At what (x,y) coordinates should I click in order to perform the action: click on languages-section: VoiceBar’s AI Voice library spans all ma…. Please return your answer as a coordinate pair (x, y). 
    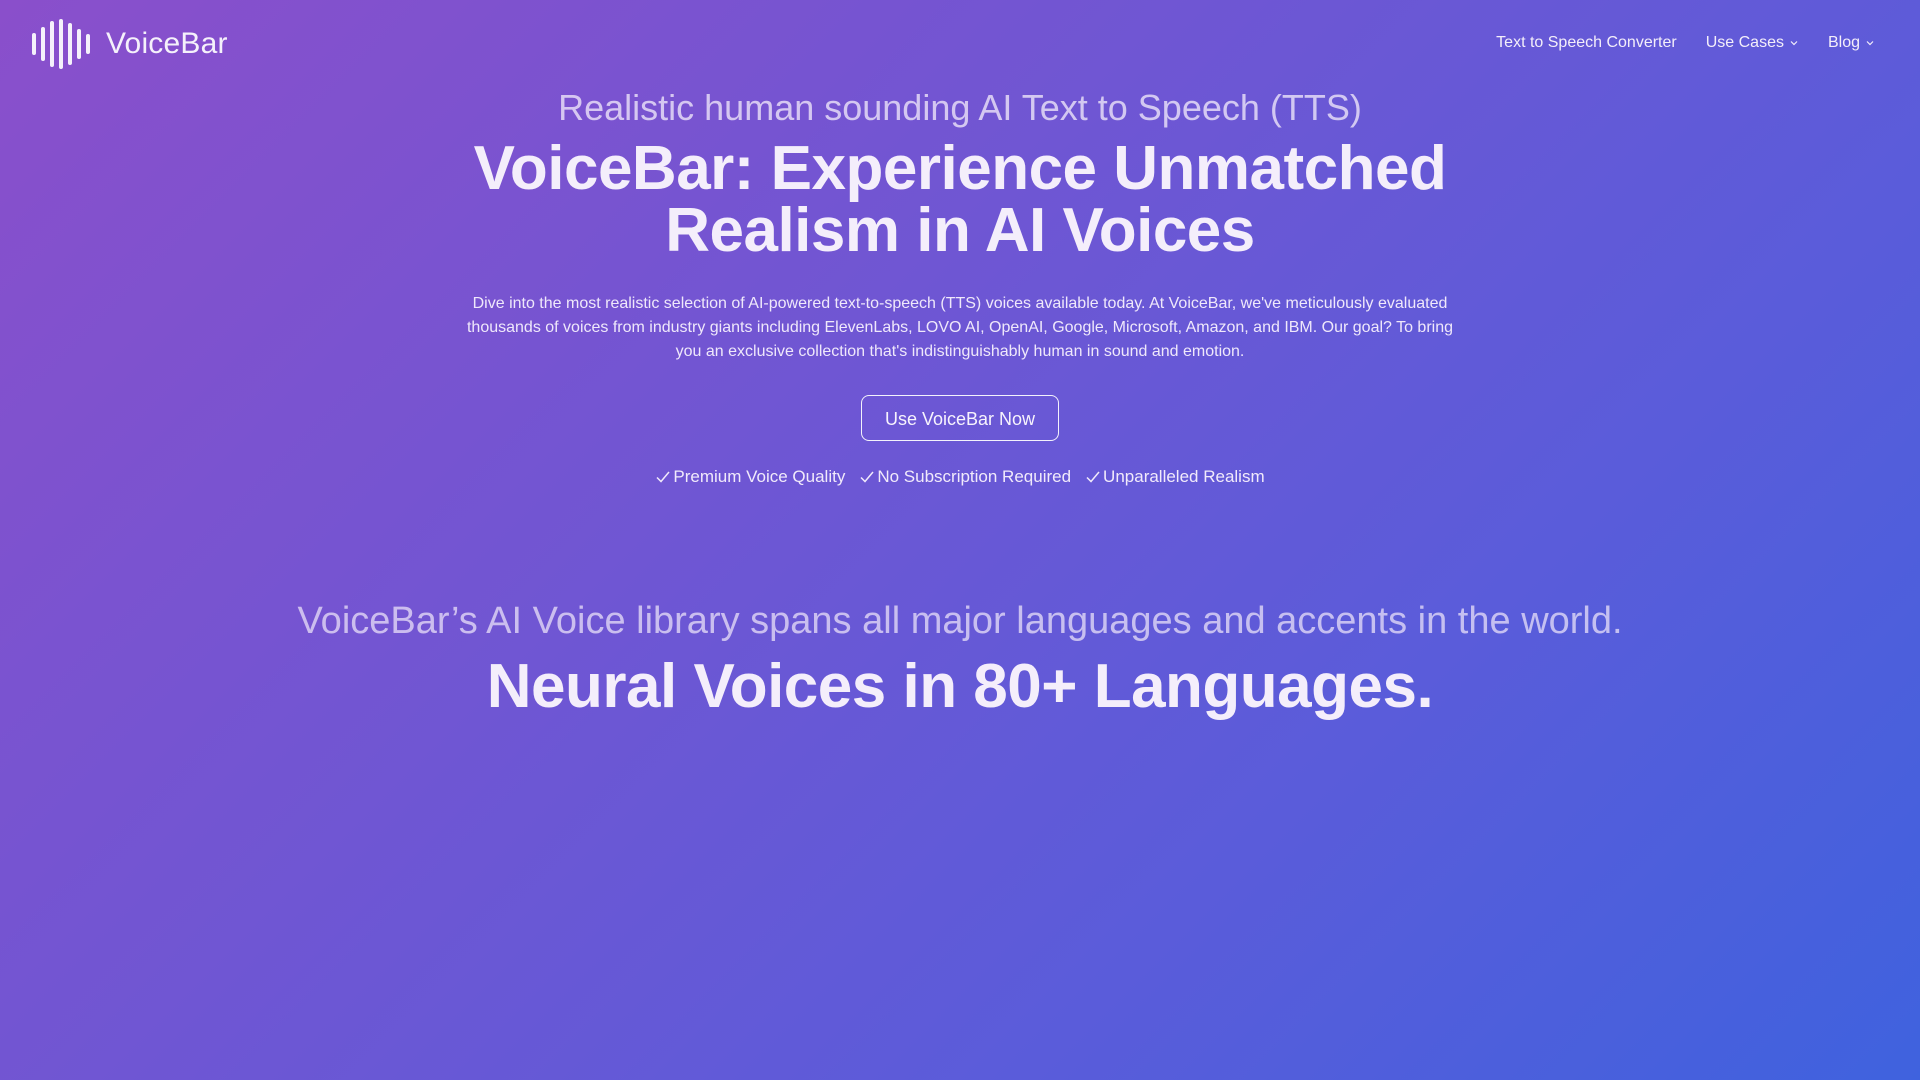
    Looking at the image, I should click on (960, 660).